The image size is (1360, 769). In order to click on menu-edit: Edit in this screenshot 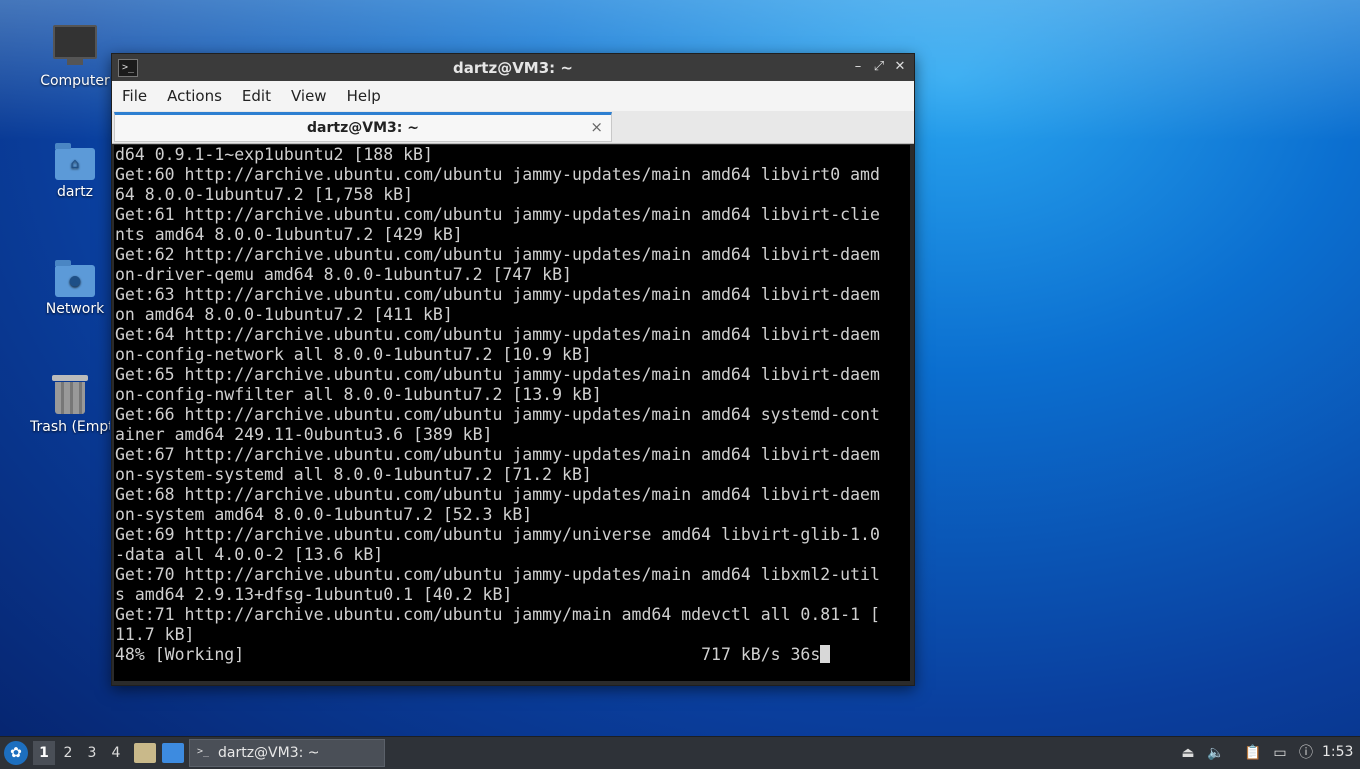, I will do `click(256, 96)`.